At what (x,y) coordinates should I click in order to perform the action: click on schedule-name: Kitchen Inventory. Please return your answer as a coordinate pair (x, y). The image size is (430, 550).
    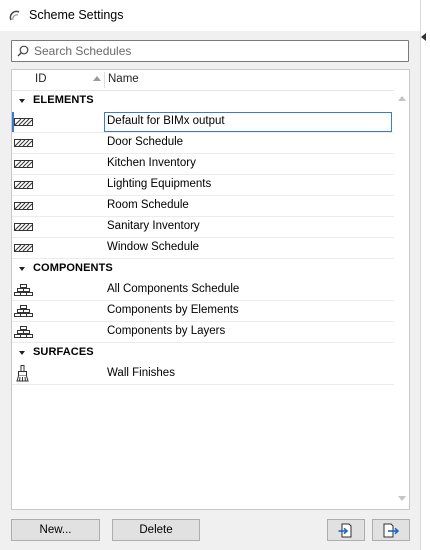
    Looking at the image, I should click on (151, 163).